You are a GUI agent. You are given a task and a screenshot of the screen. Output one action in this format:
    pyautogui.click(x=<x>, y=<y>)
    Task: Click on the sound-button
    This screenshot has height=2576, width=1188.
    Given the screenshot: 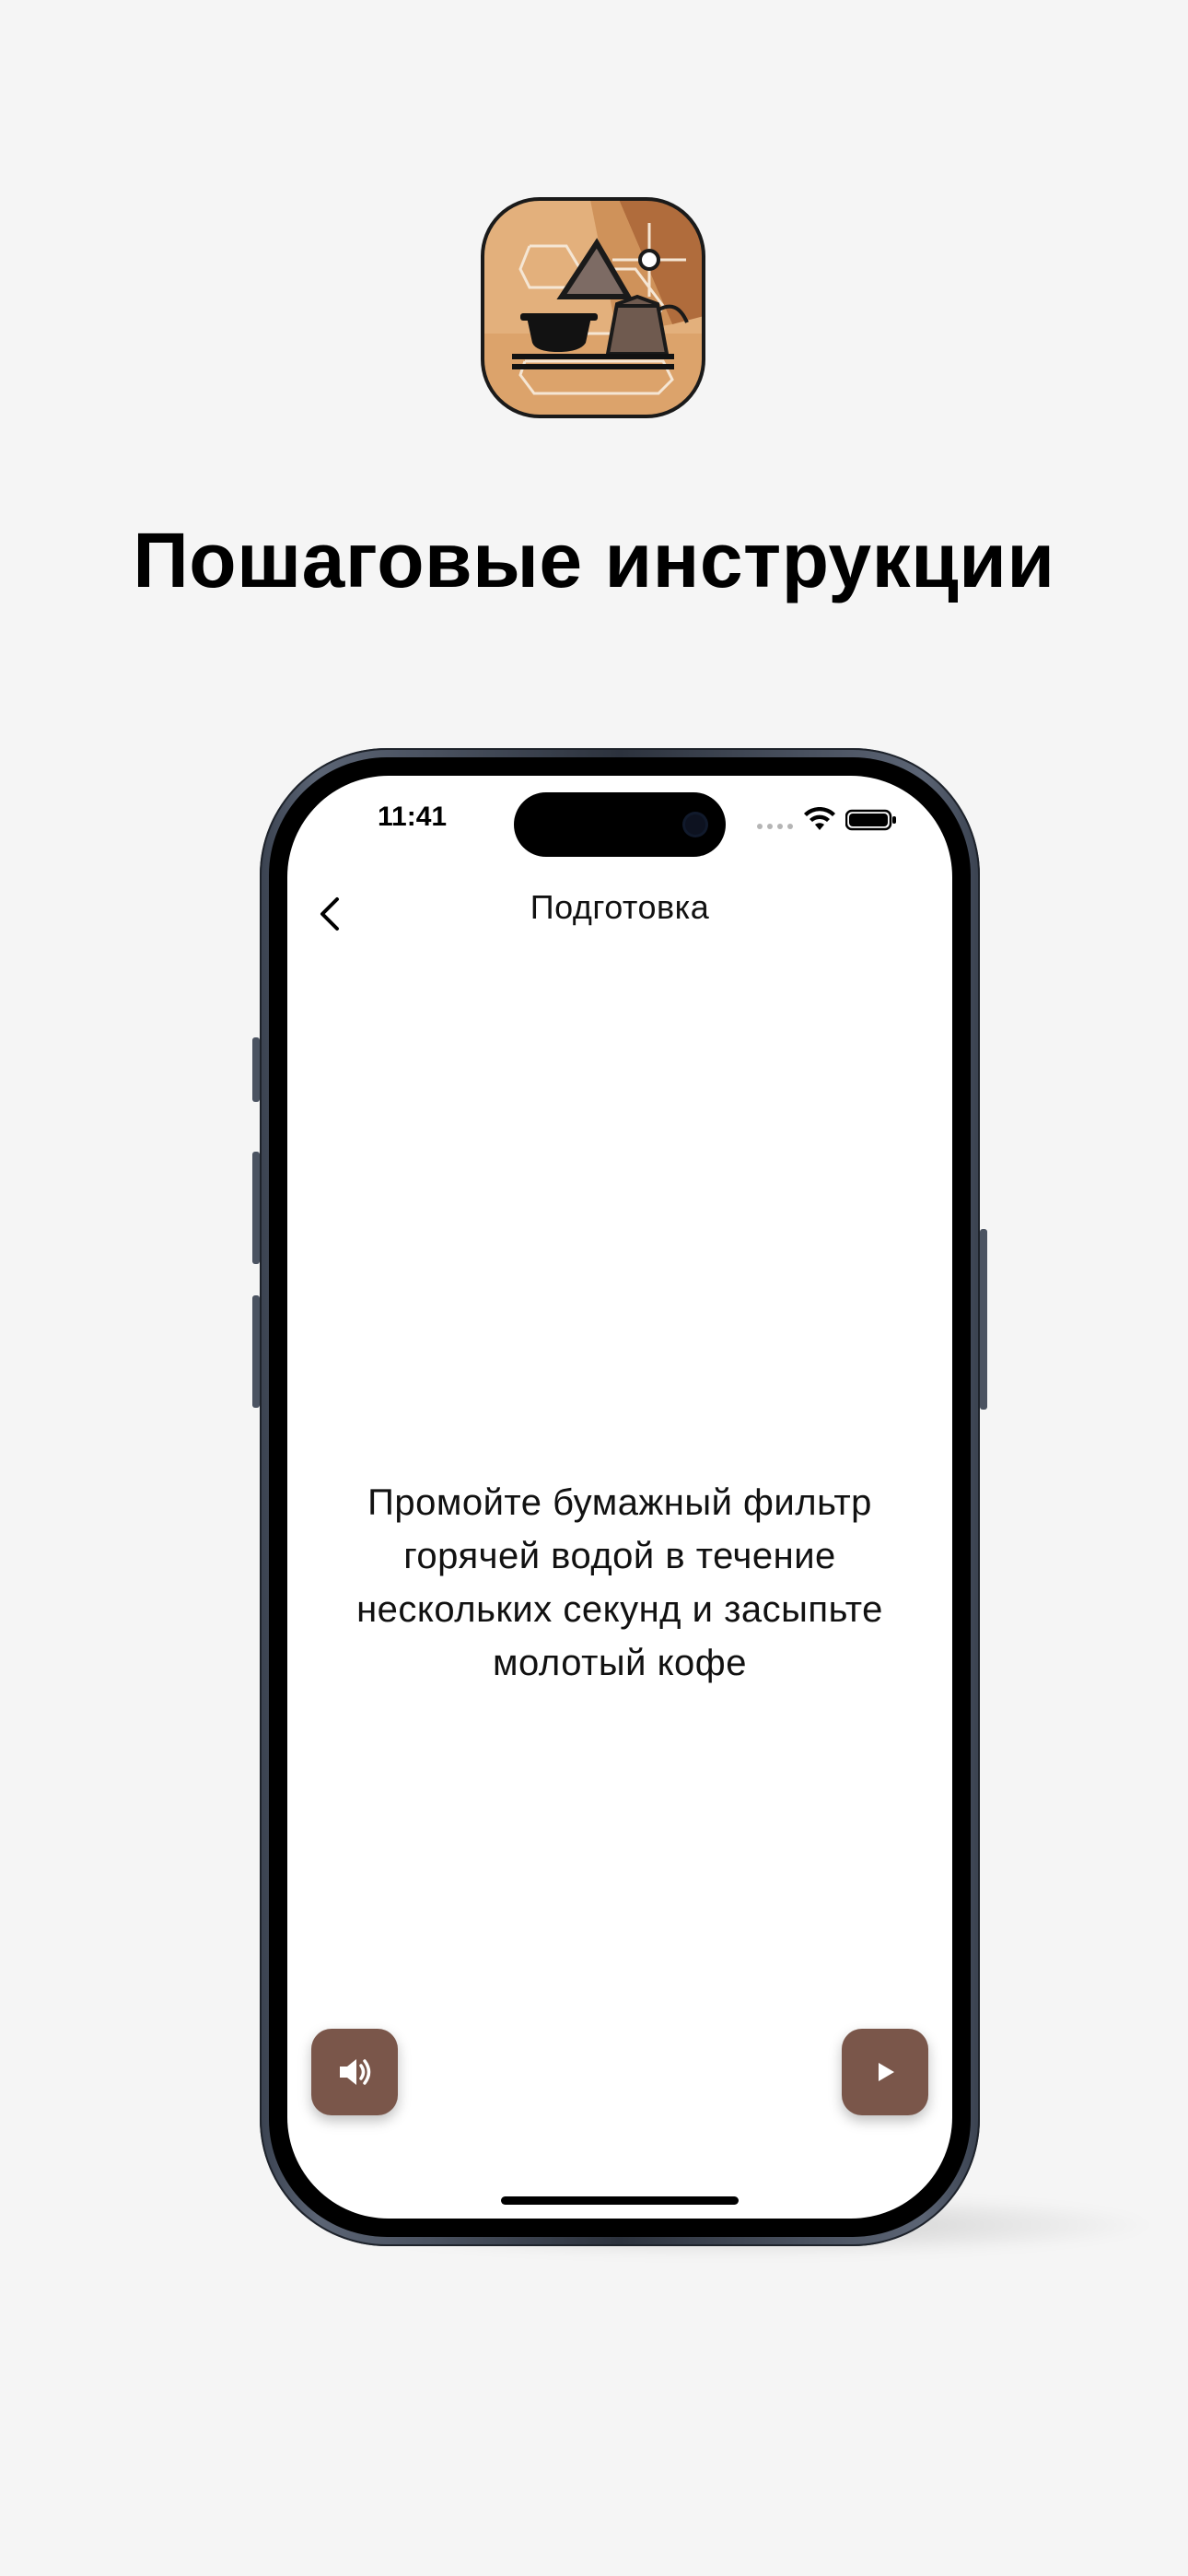 What is the action you would take?
    pyautogui.click(x=354, y=2072)
    